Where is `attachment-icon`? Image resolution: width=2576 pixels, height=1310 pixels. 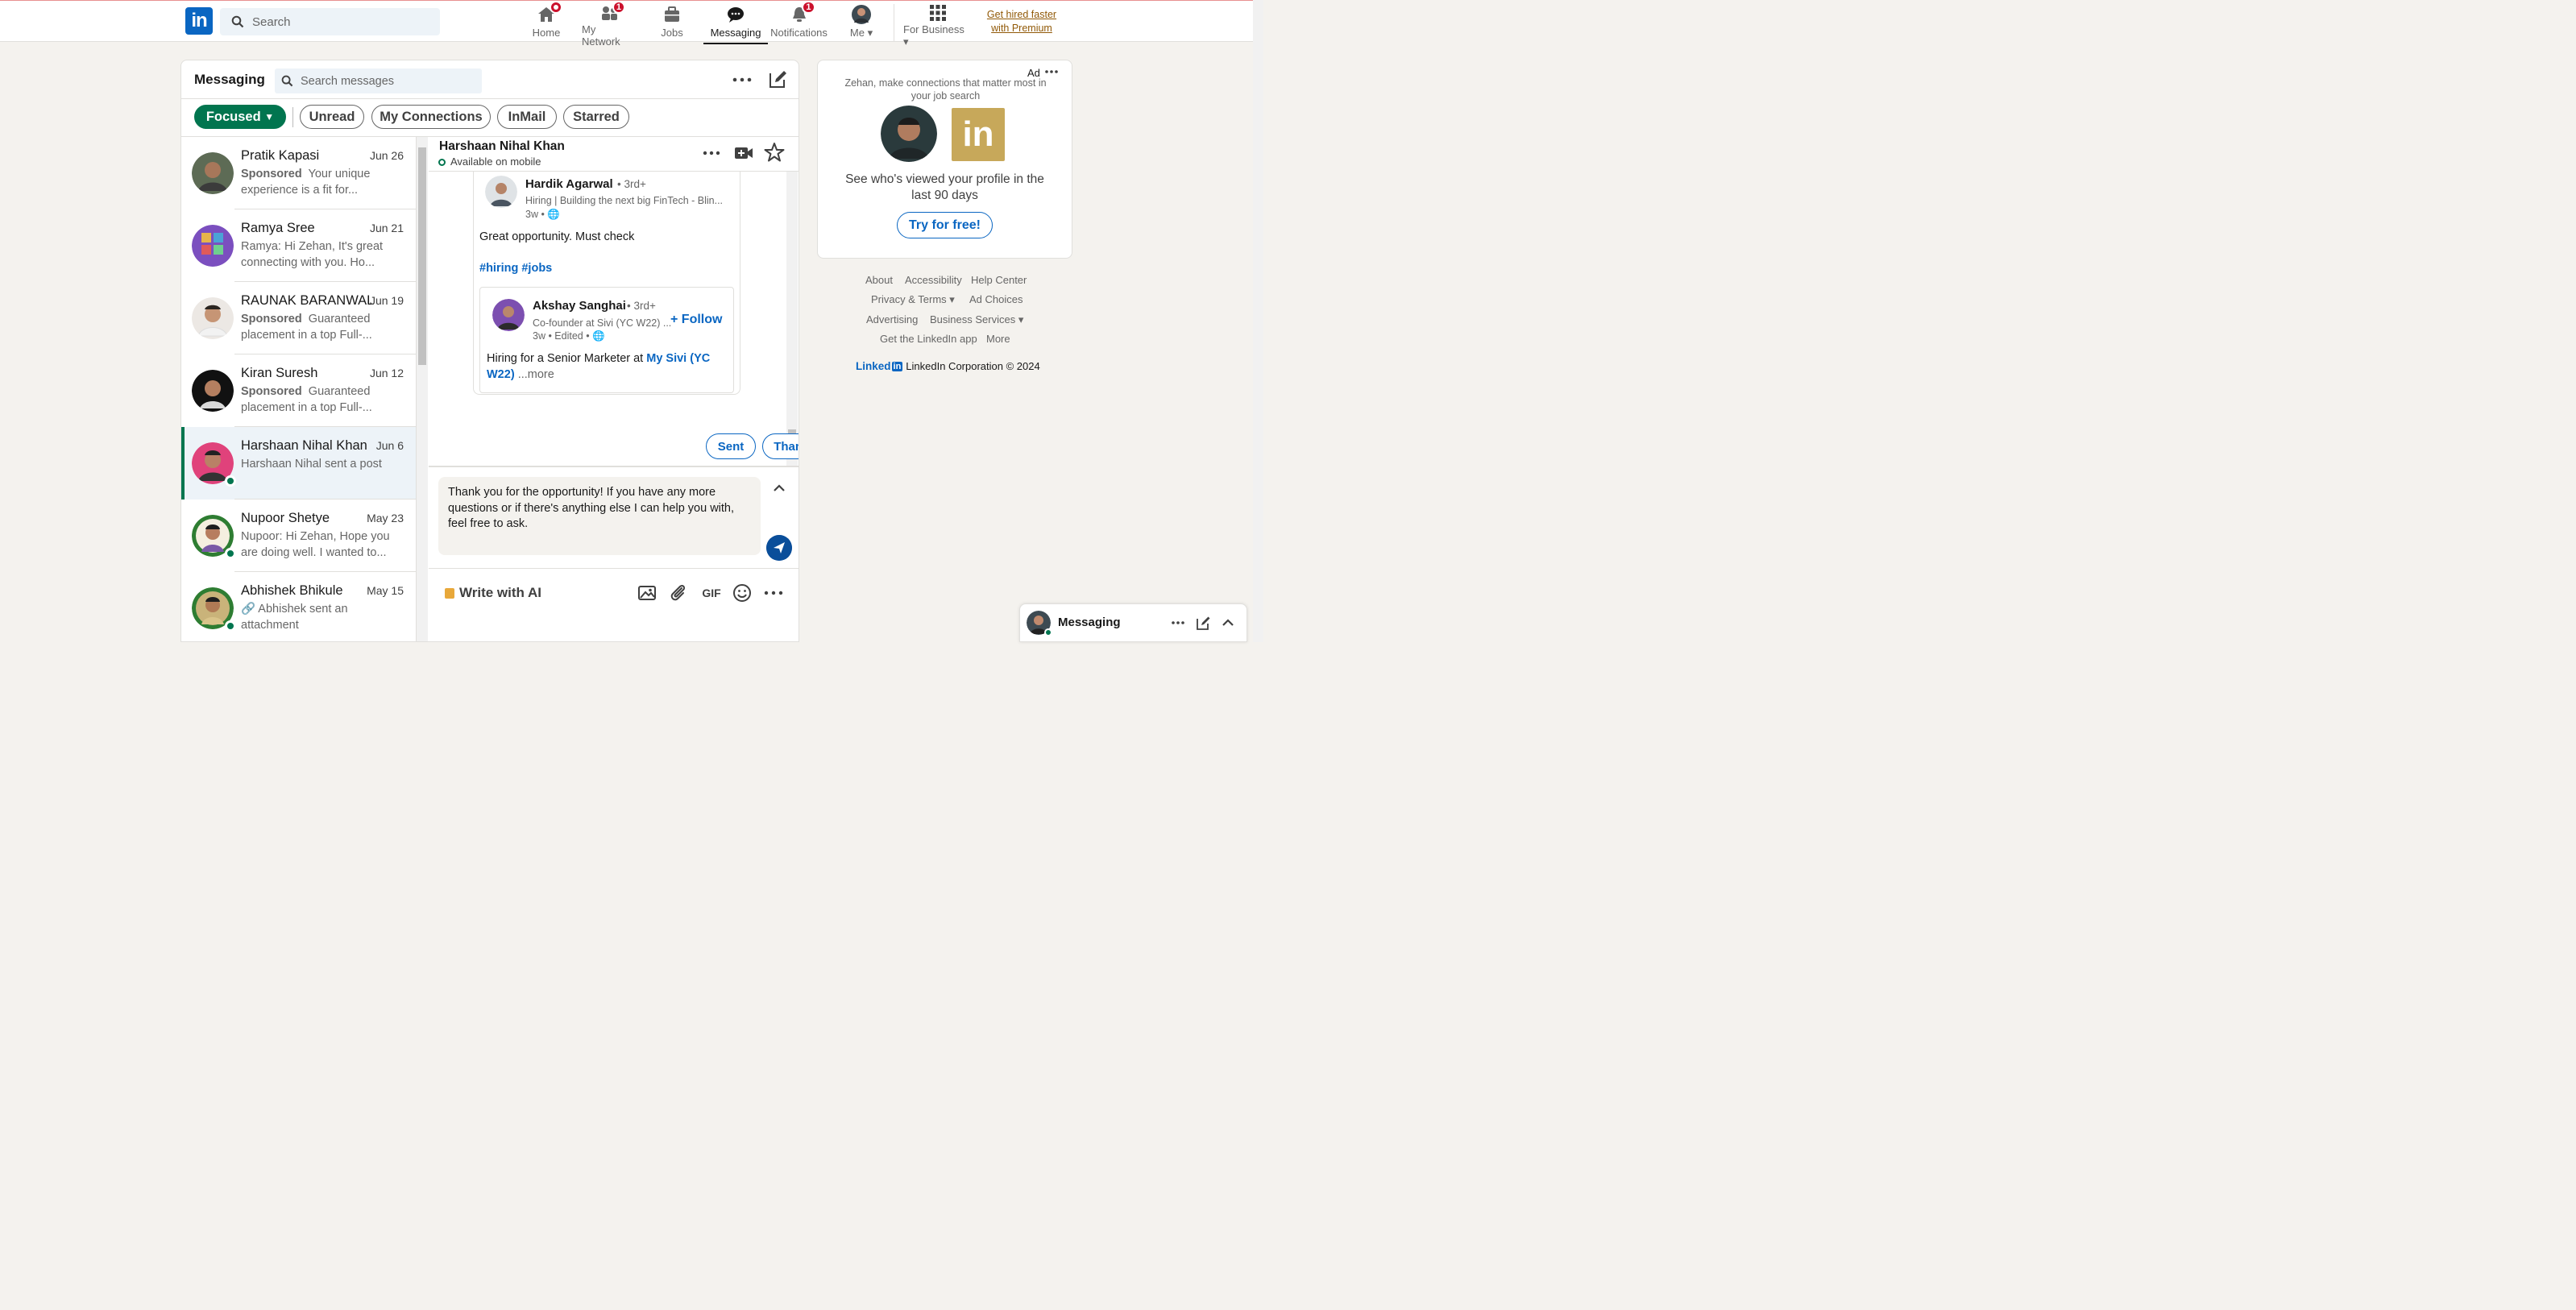
attachment-icon is located at coordinates (678, 592).